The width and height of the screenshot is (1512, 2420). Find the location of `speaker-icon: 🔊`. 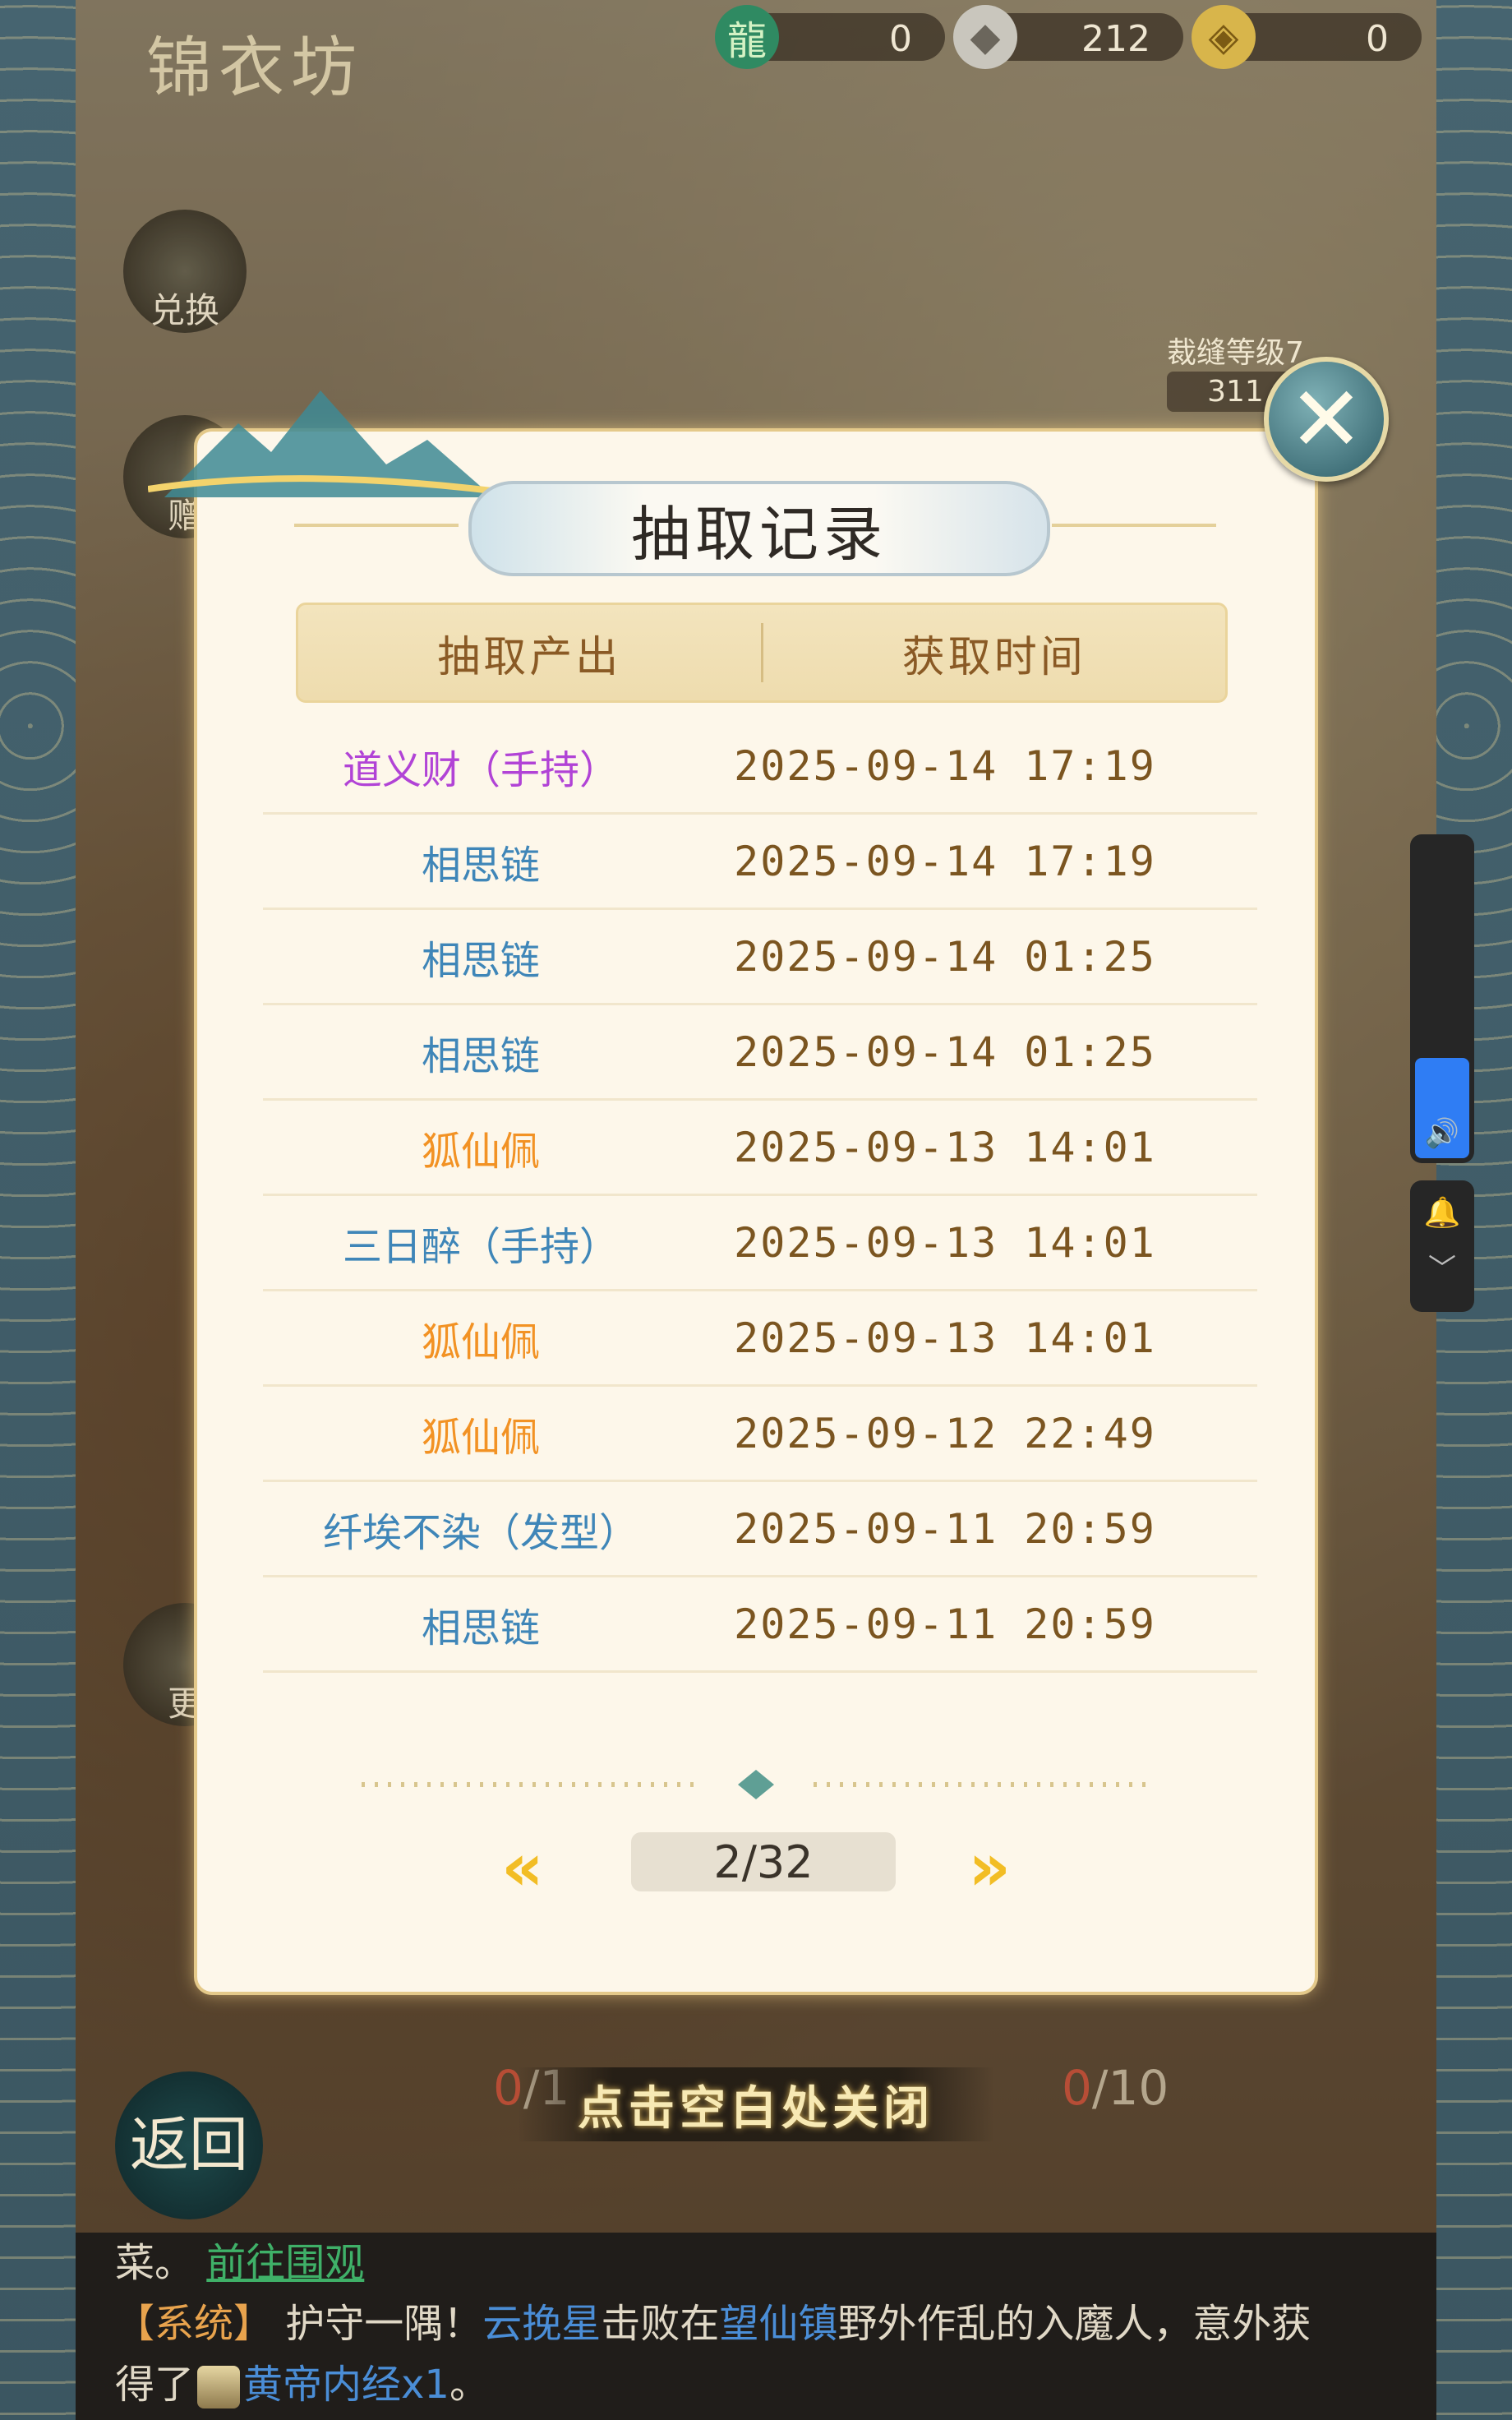

speaker-icon: 🔊 is located at coordinates (1442, 1133).